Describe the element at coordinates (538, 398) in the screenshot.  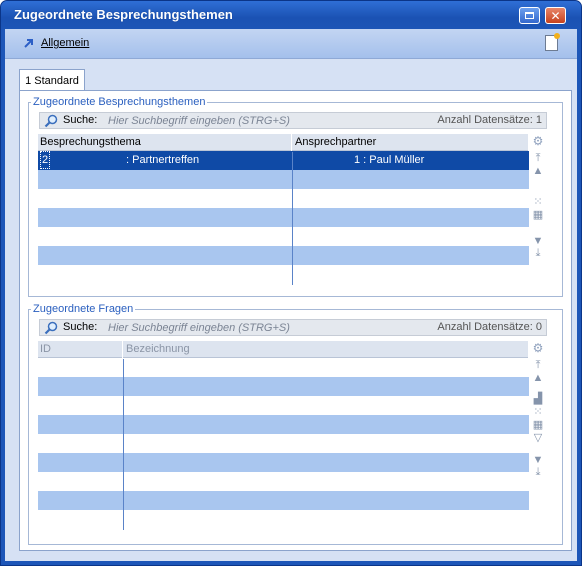
I see `chart-icon: ▟` at that location.